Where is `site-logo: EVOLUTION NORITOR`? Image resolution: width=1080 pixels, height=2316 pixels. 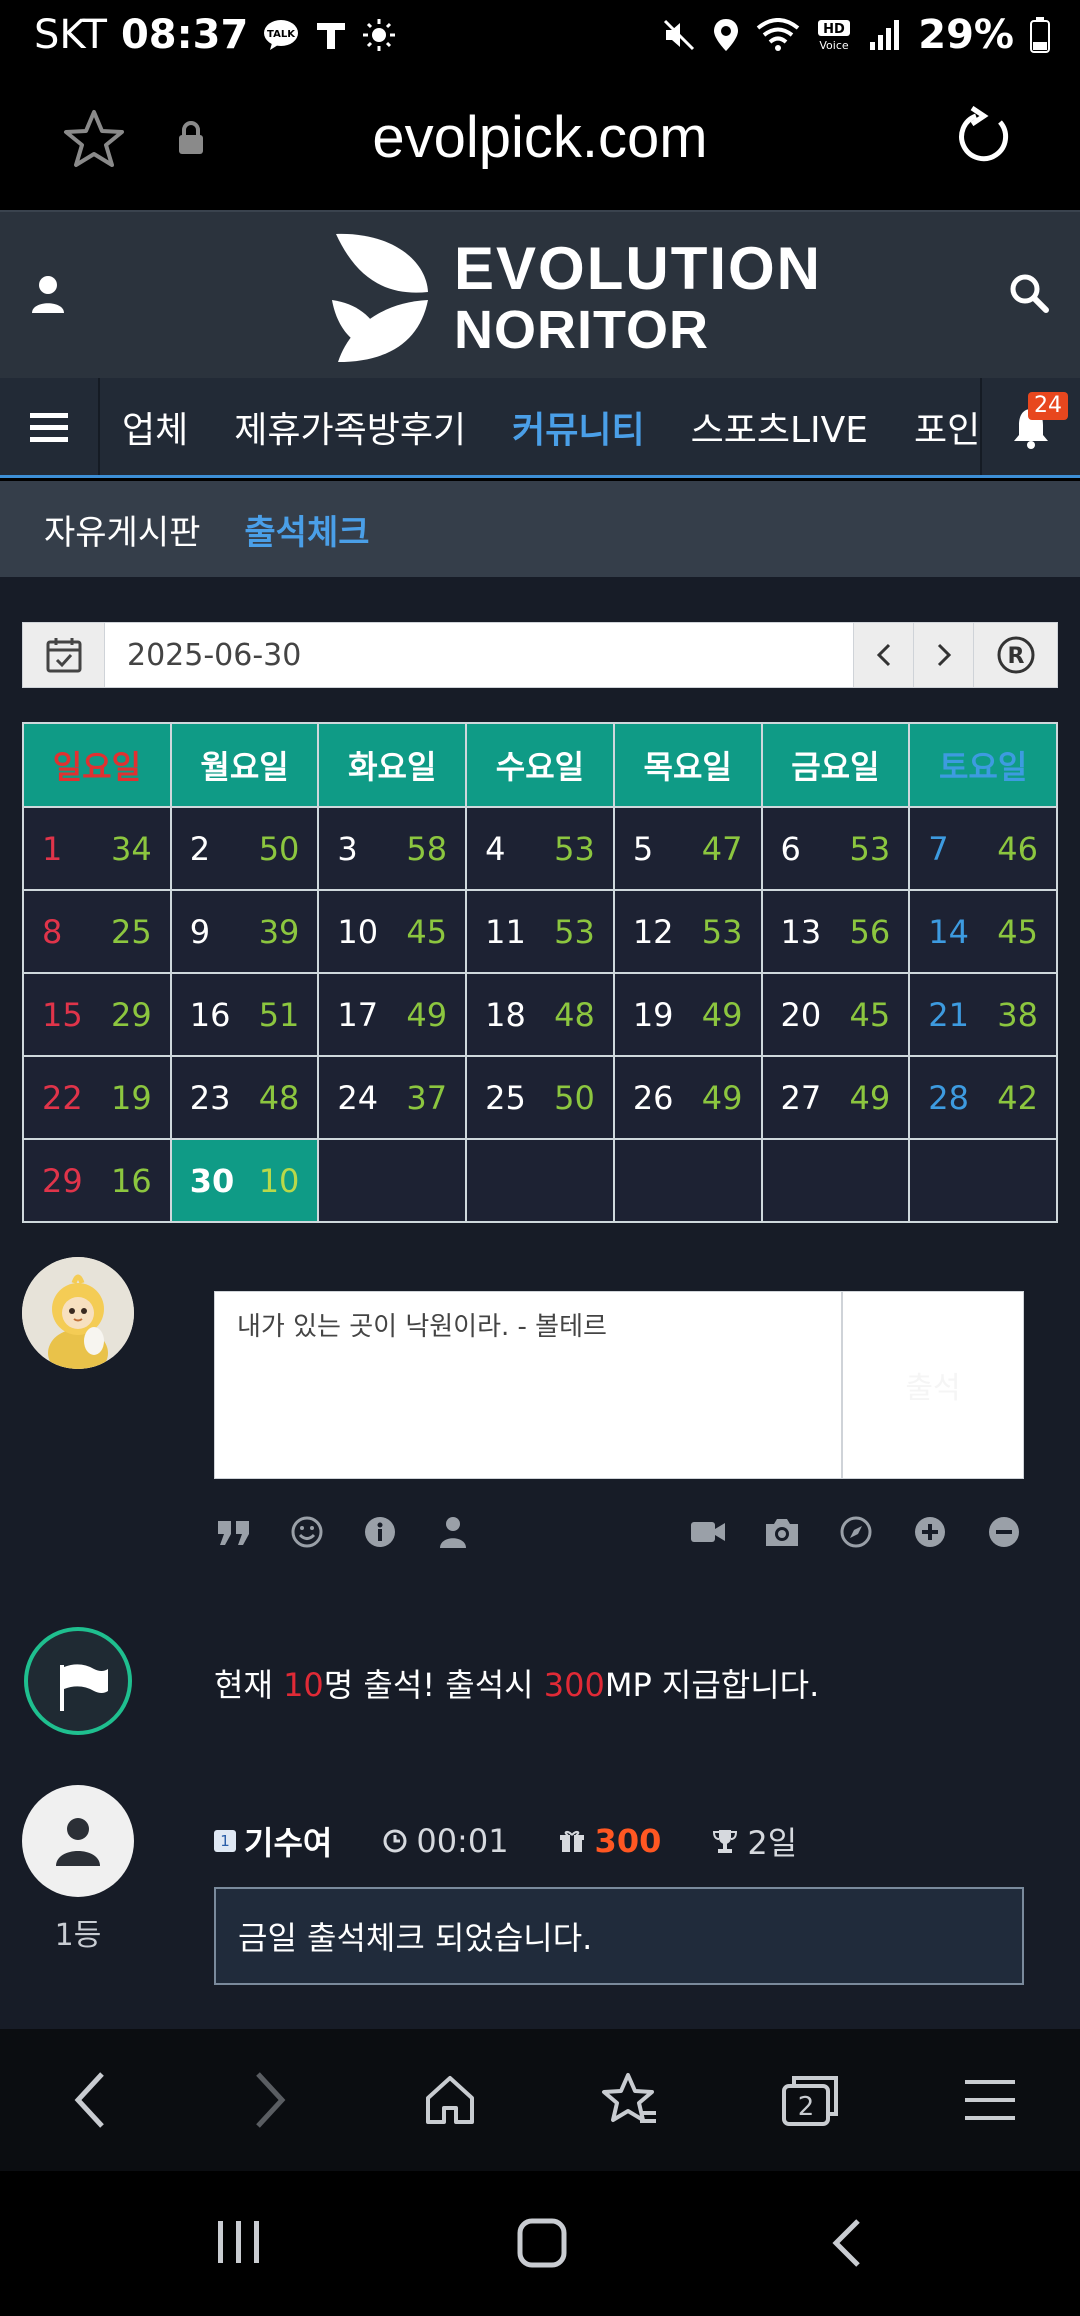
site-logo: EVOLUTION NORITOR is located at coordinates (576, 298).